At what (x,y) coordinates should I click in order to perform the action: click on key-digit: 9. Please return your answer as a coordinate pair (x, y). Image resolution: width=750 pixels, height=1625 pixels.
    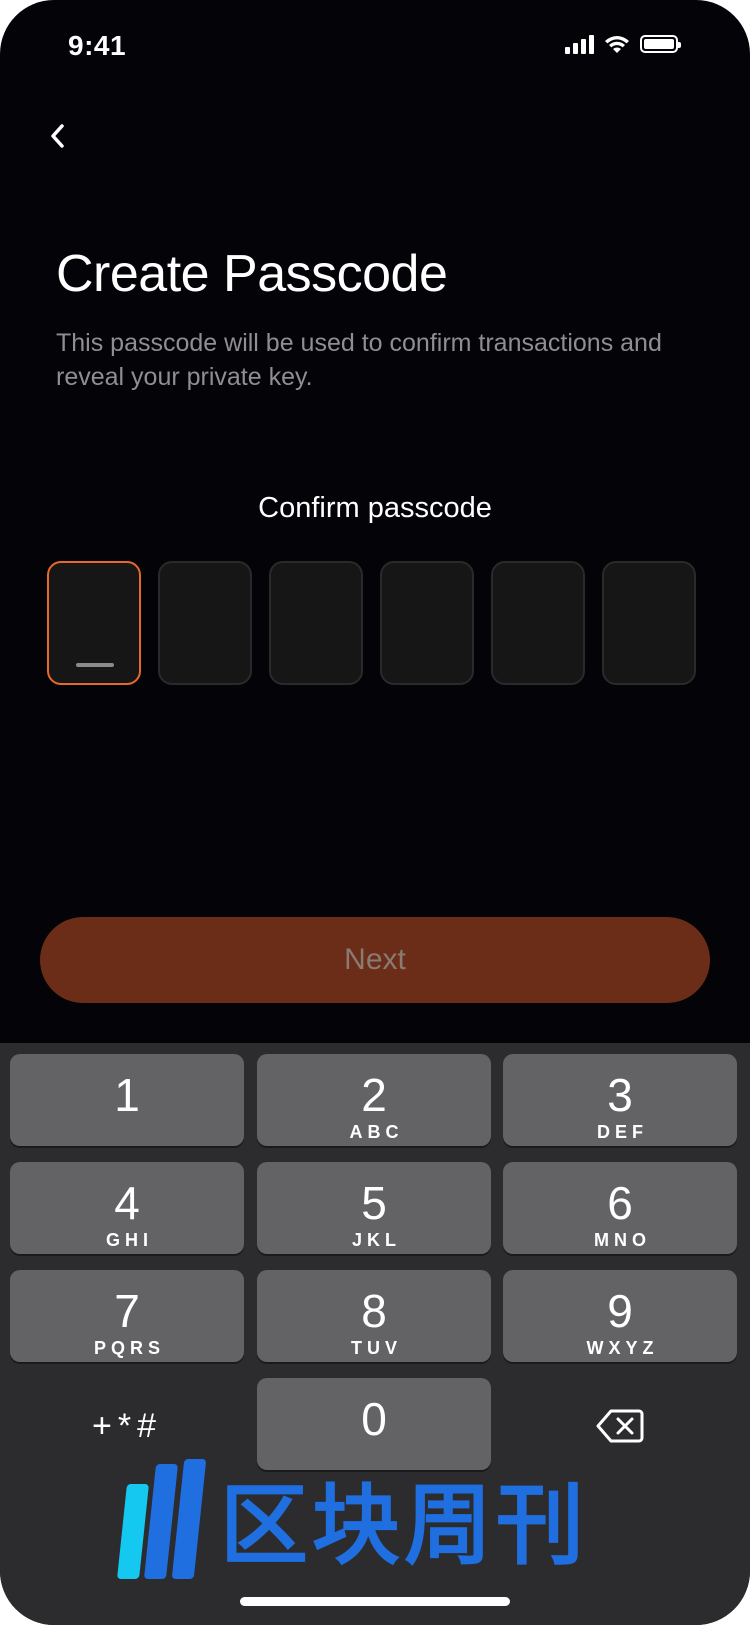
    Looking at the image, I should click on (620, 1311).